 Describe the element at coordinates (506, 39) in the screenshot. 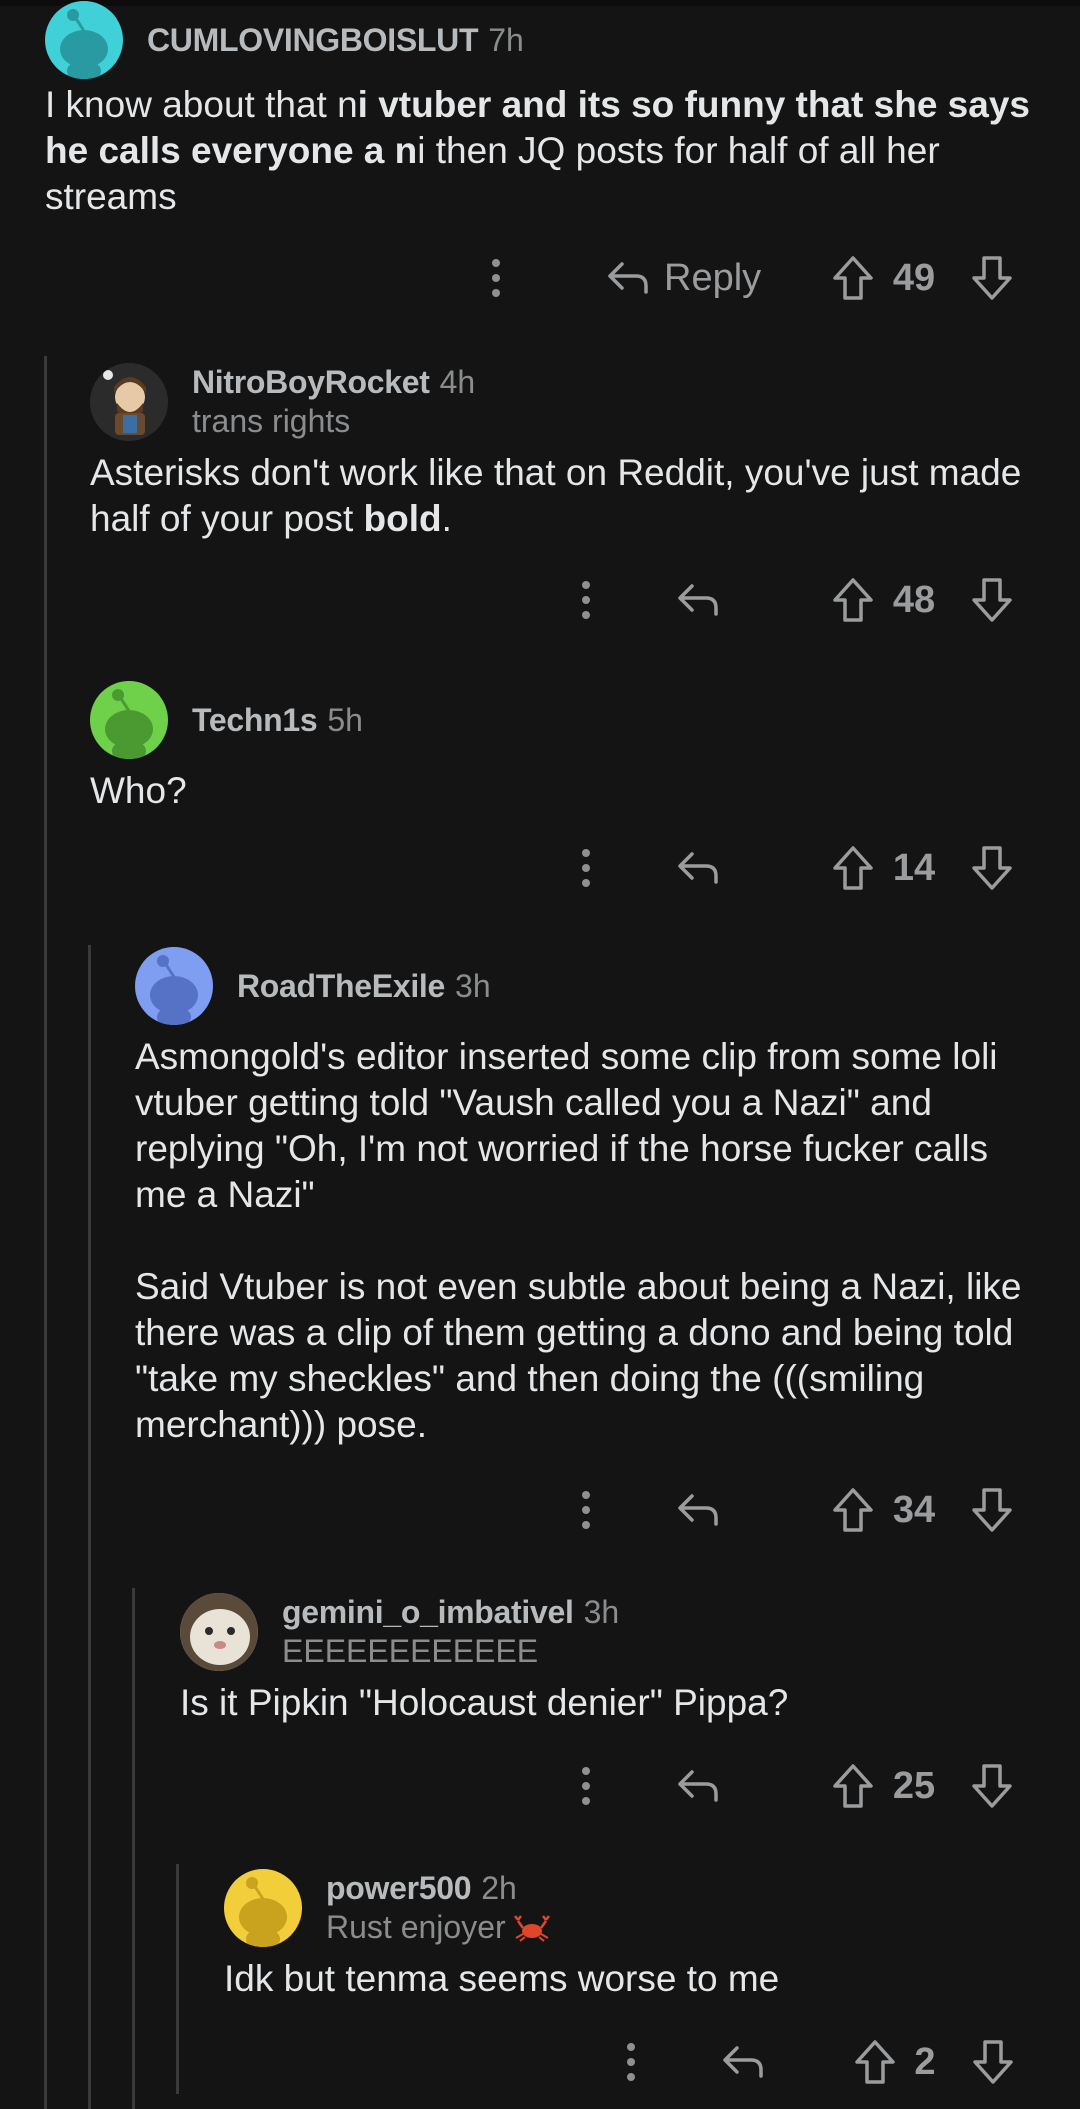

I see `comment-age: 7h` at that location.